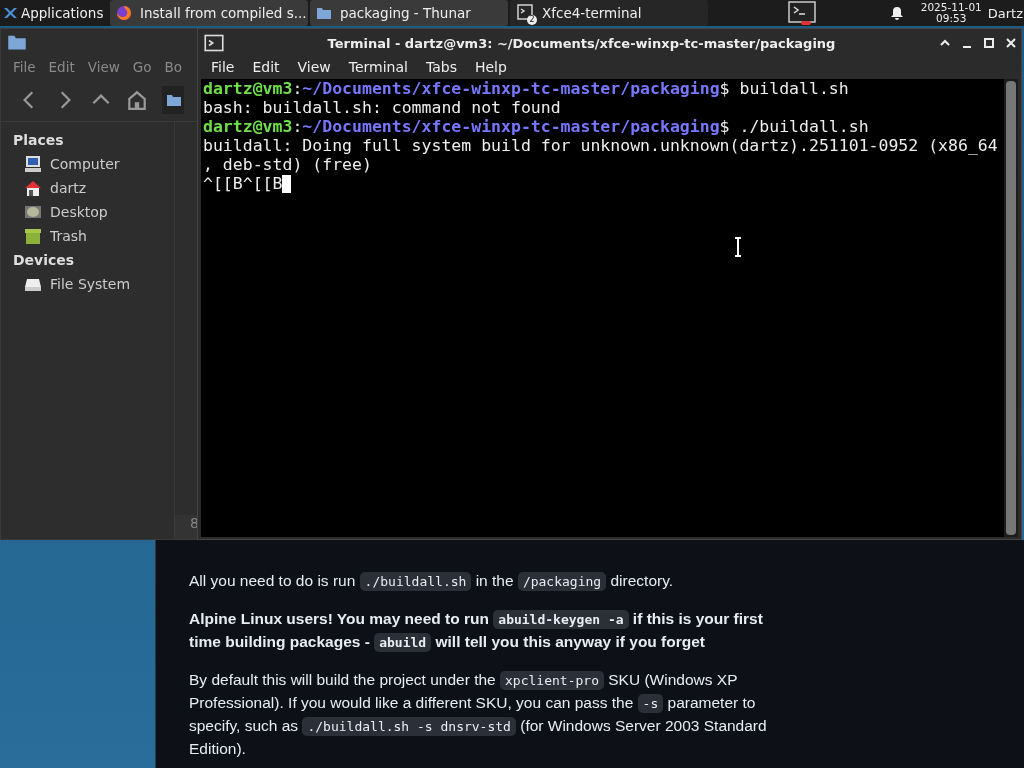  Describe the element at coordinates (87, 236) in the screenshot. I see `sidebar-item: Trash` at that location.